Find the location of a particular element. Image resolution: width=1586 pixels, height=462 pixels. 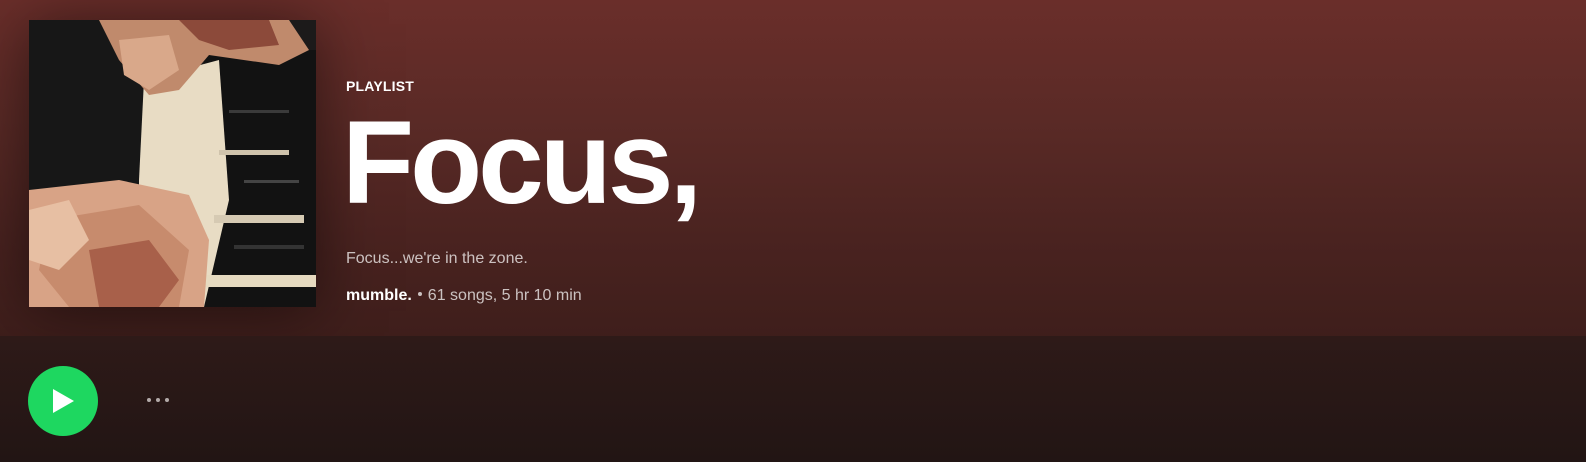

separator-dot is located at coordinates (419, 294).